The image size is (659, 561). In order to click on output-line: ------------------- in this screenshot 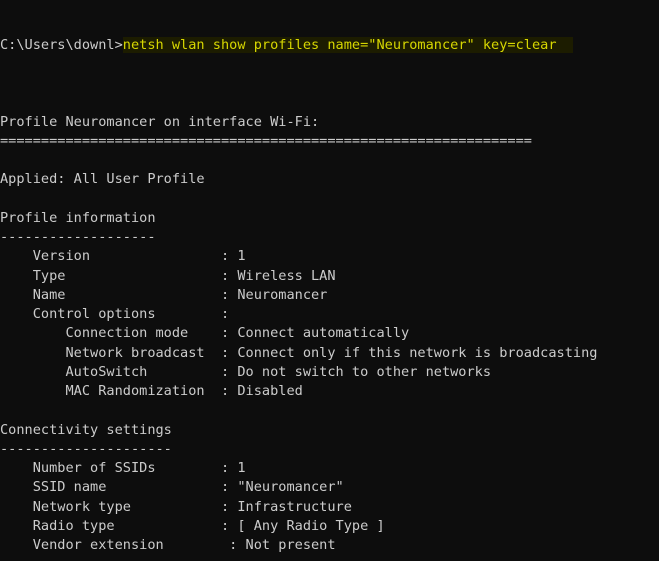, I will do `click(78, 237)`.